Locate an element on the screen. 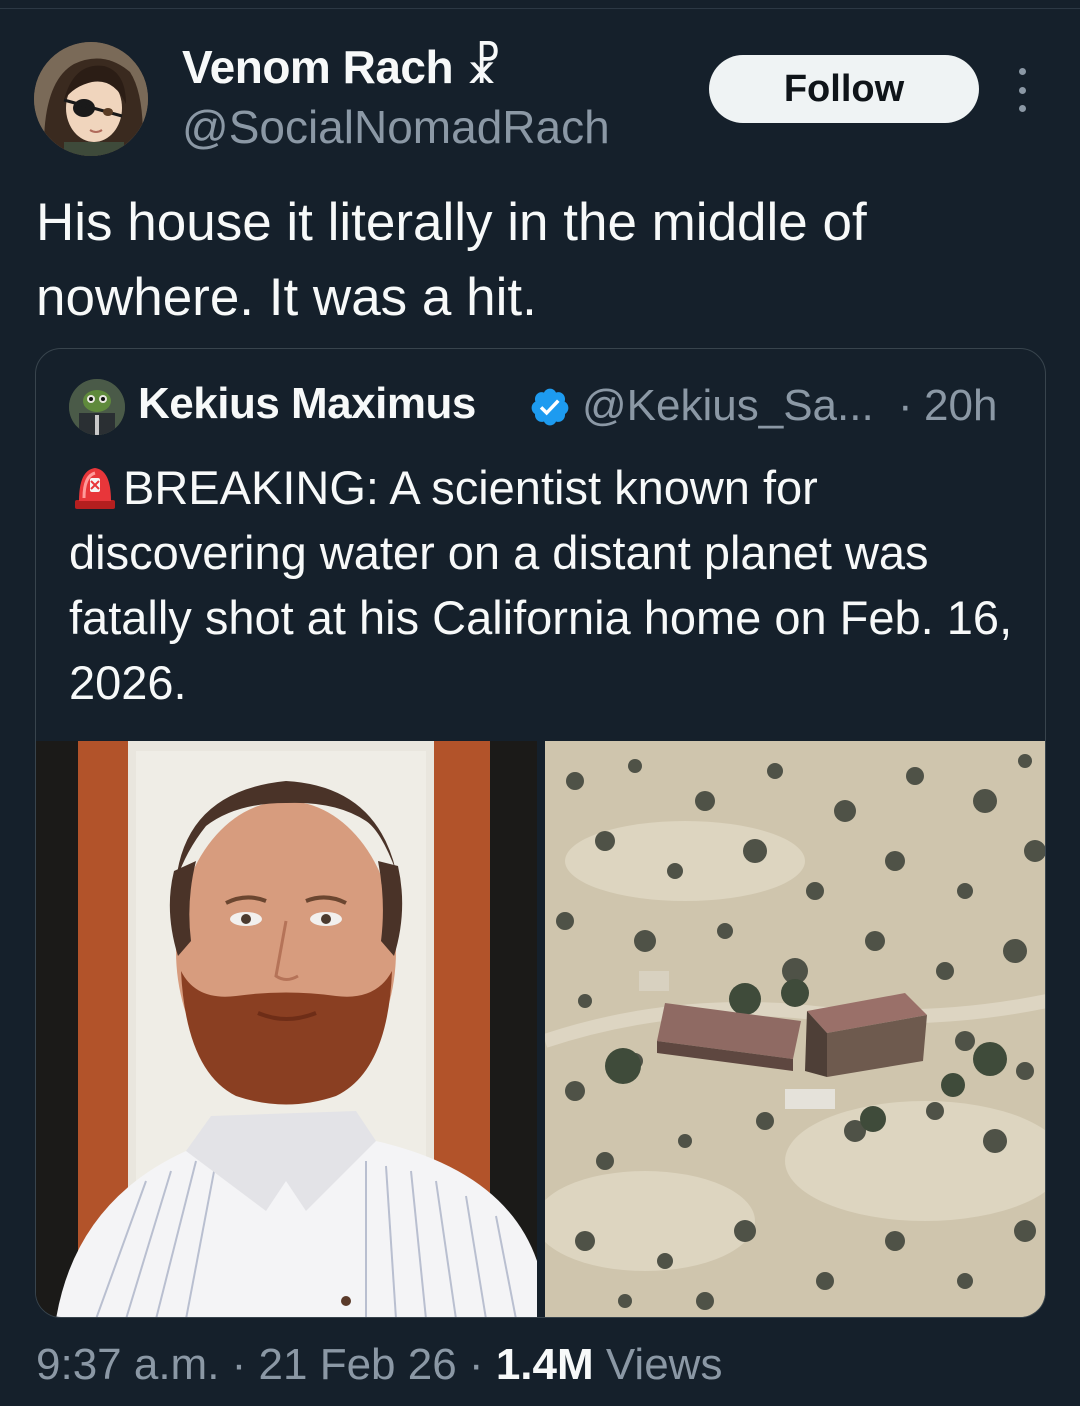 This screenshot has width=1080, height=1406. author-avatar is located at coordinates (91, 99).